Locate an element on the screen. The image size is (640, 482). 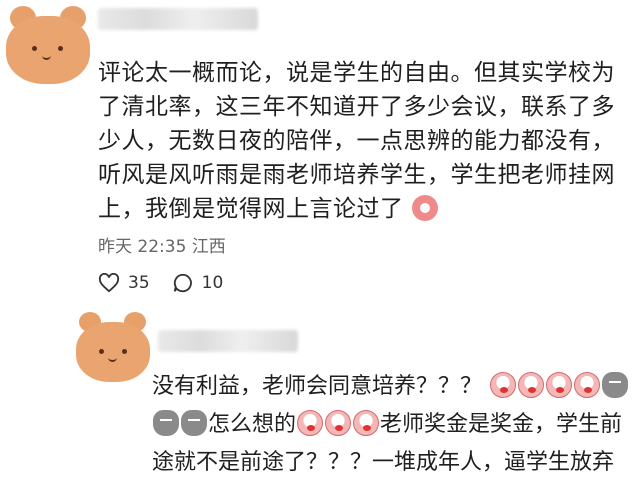
comment-time: 昨天 22:35 is located at coordinates (142, 247).